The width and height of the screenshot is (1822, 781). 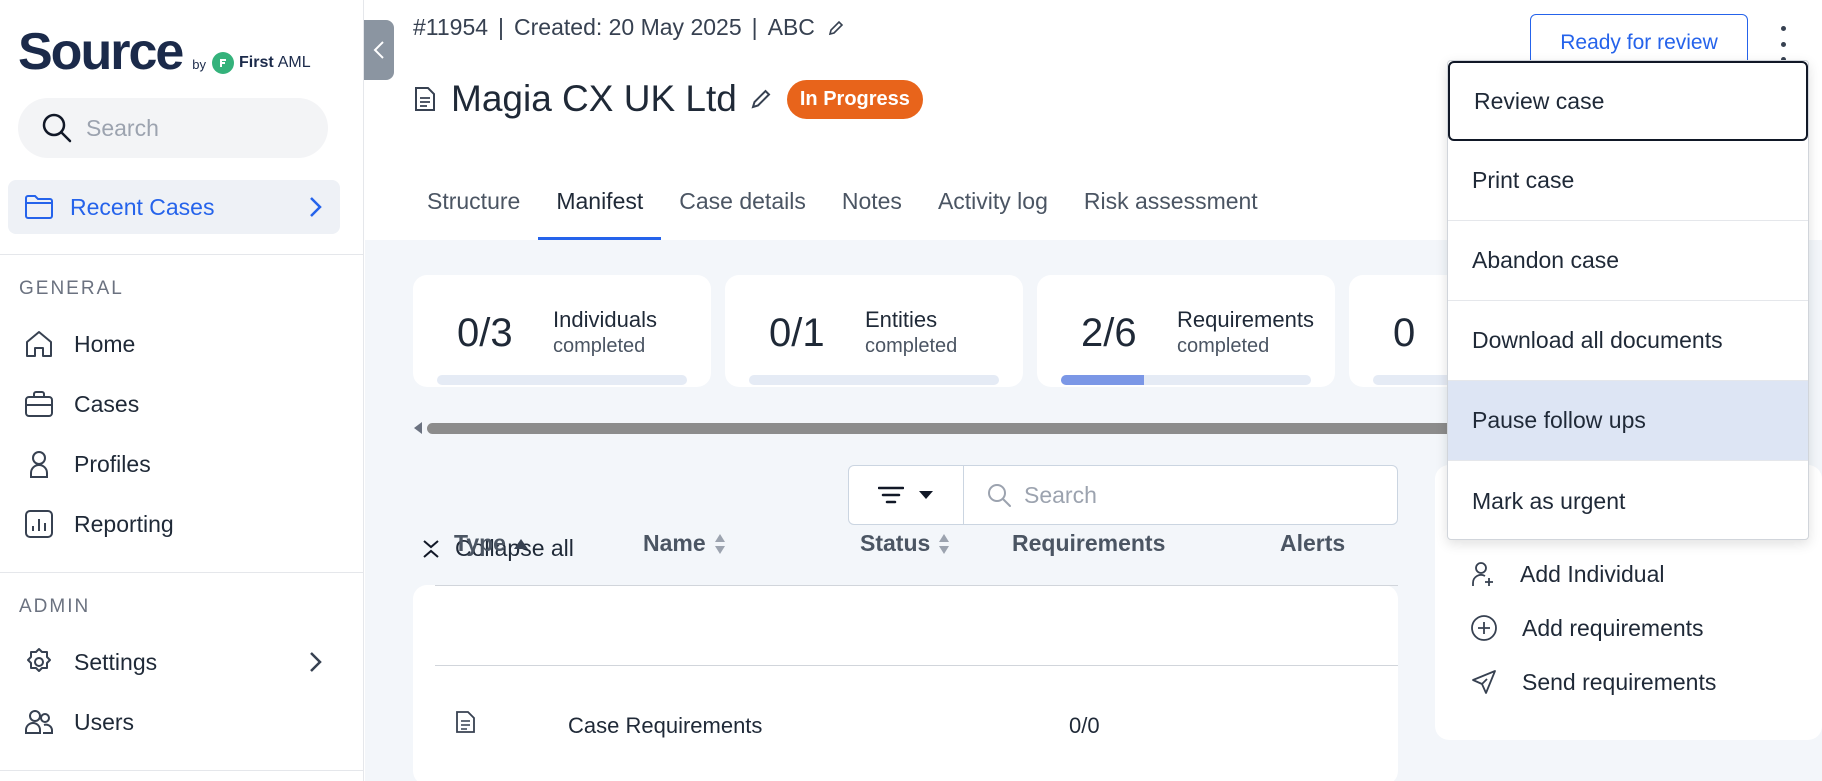 I want to click on logo: Source by First AML, so click(x=164, y=52).